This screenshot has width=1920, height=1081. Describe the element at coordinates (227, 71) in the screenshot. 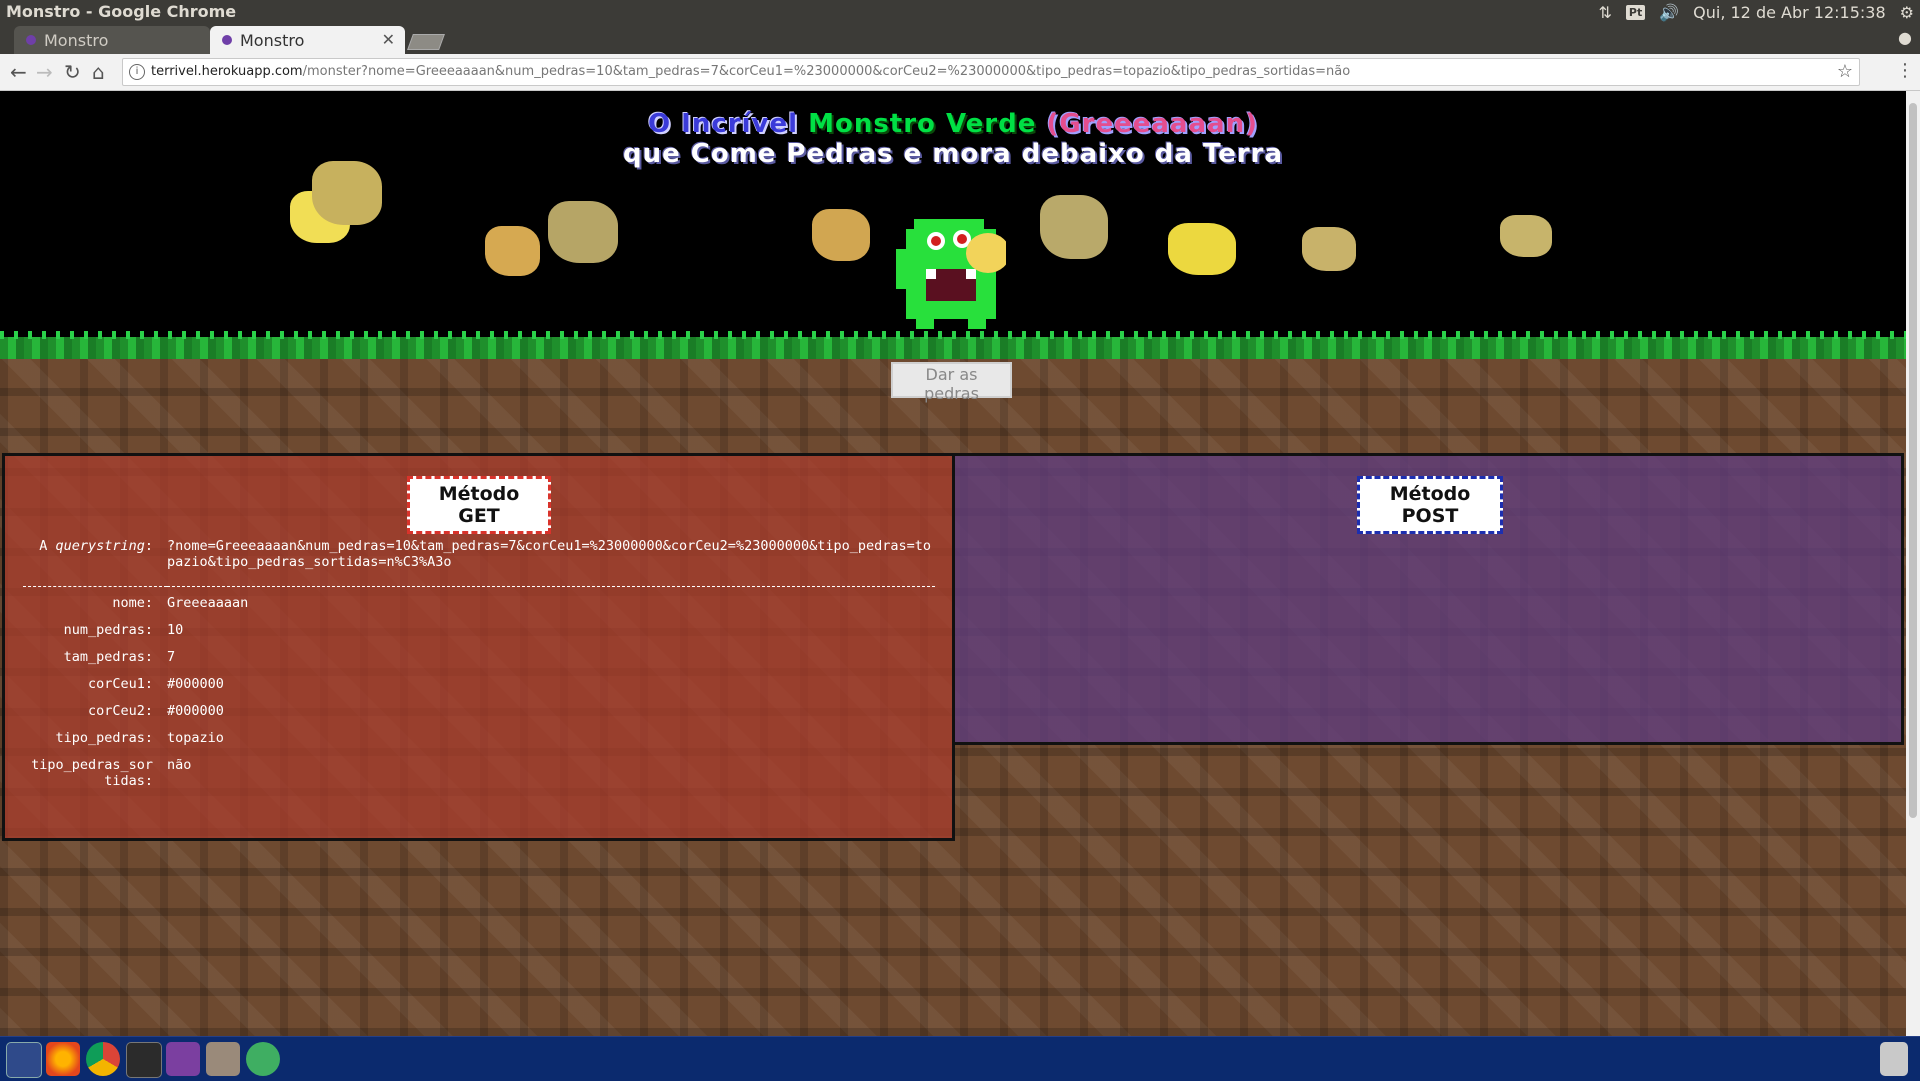

I see `url-host: terrivel.herokuapp.com` at that location.